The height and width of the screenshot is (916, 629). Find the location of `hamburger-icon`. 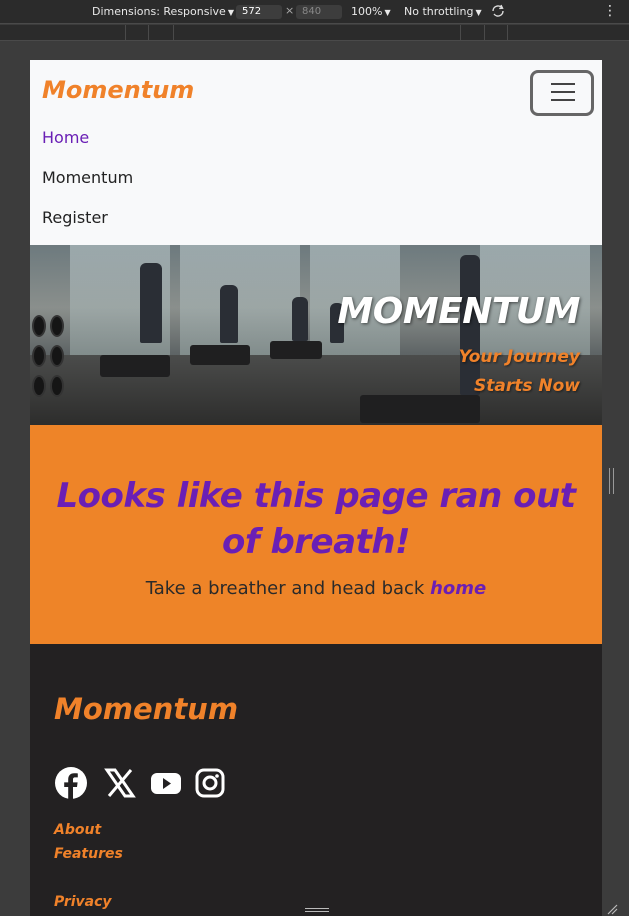

hamburger-icon is located at coordinates (563, 84).